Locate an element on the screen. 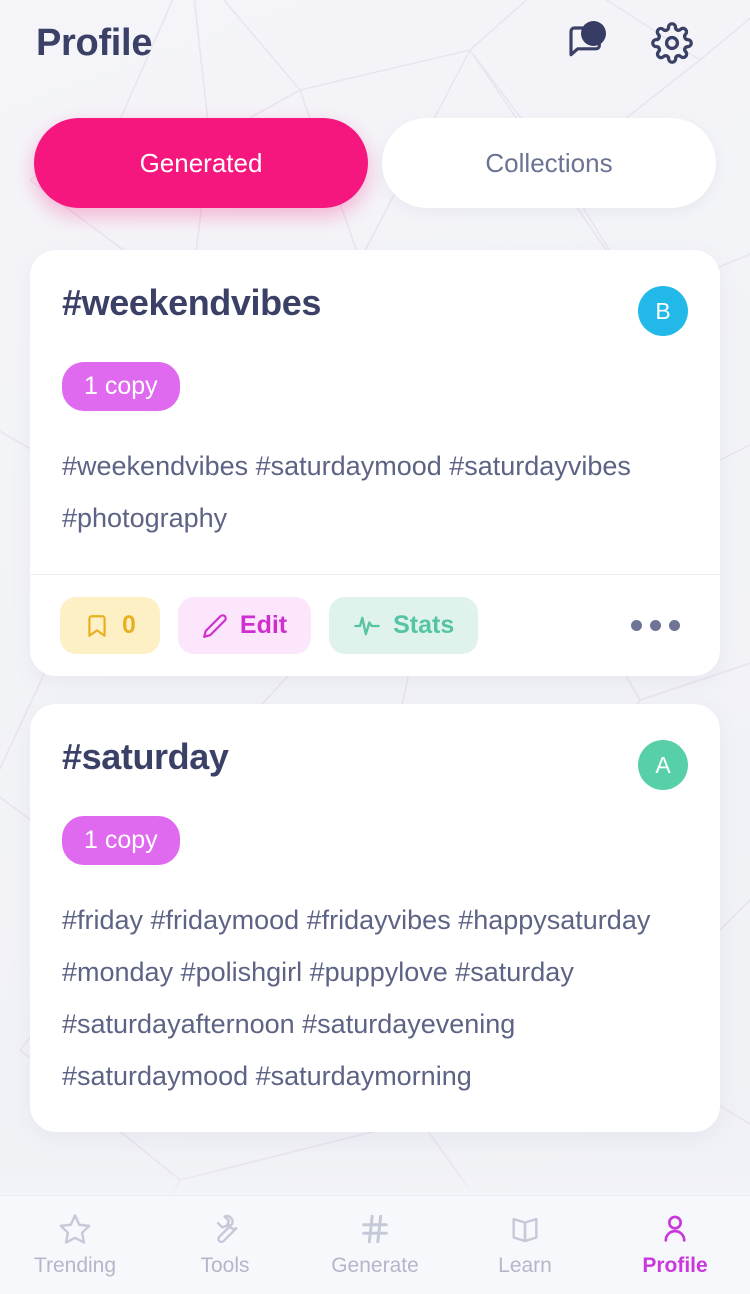  star-icon is located at coordinates (75, 1229).